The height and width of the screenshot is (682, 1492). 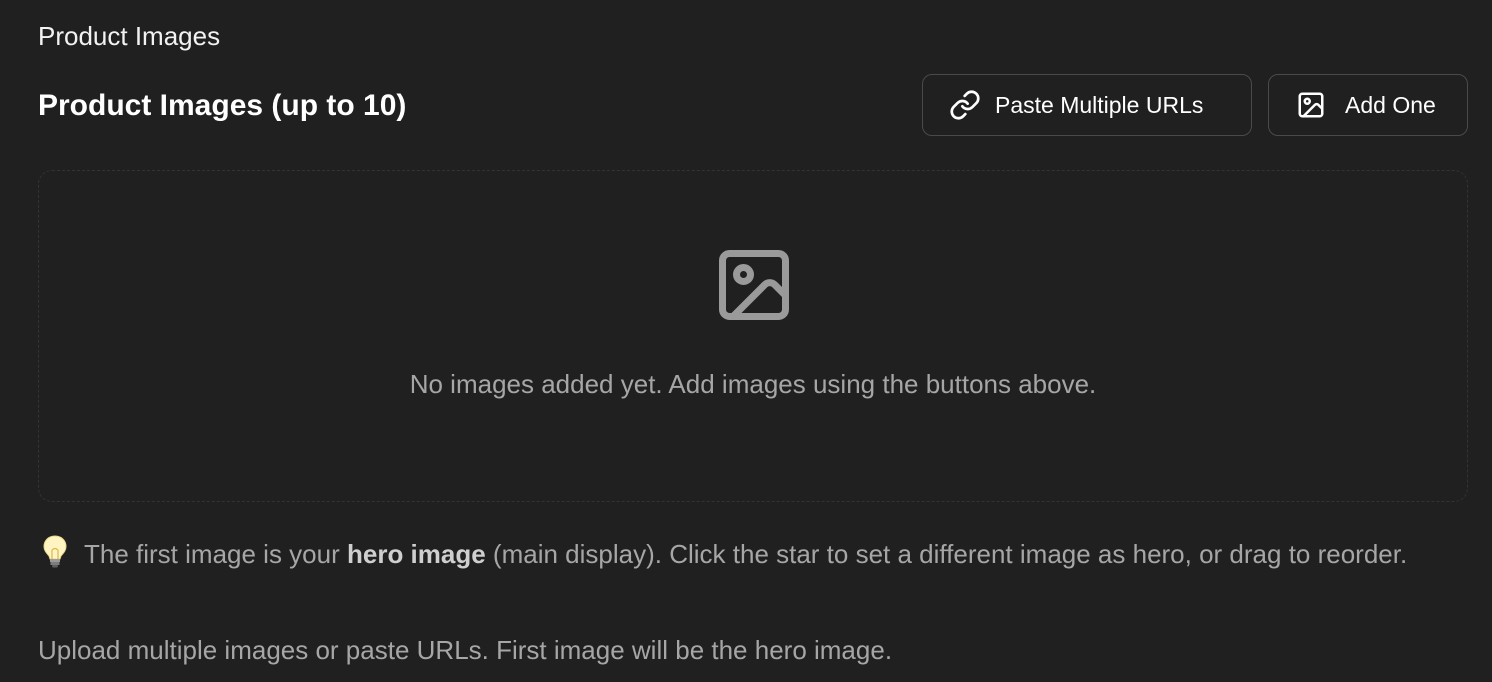 I want to click on add-one-label: Add One, so click(x=1390, y=104).